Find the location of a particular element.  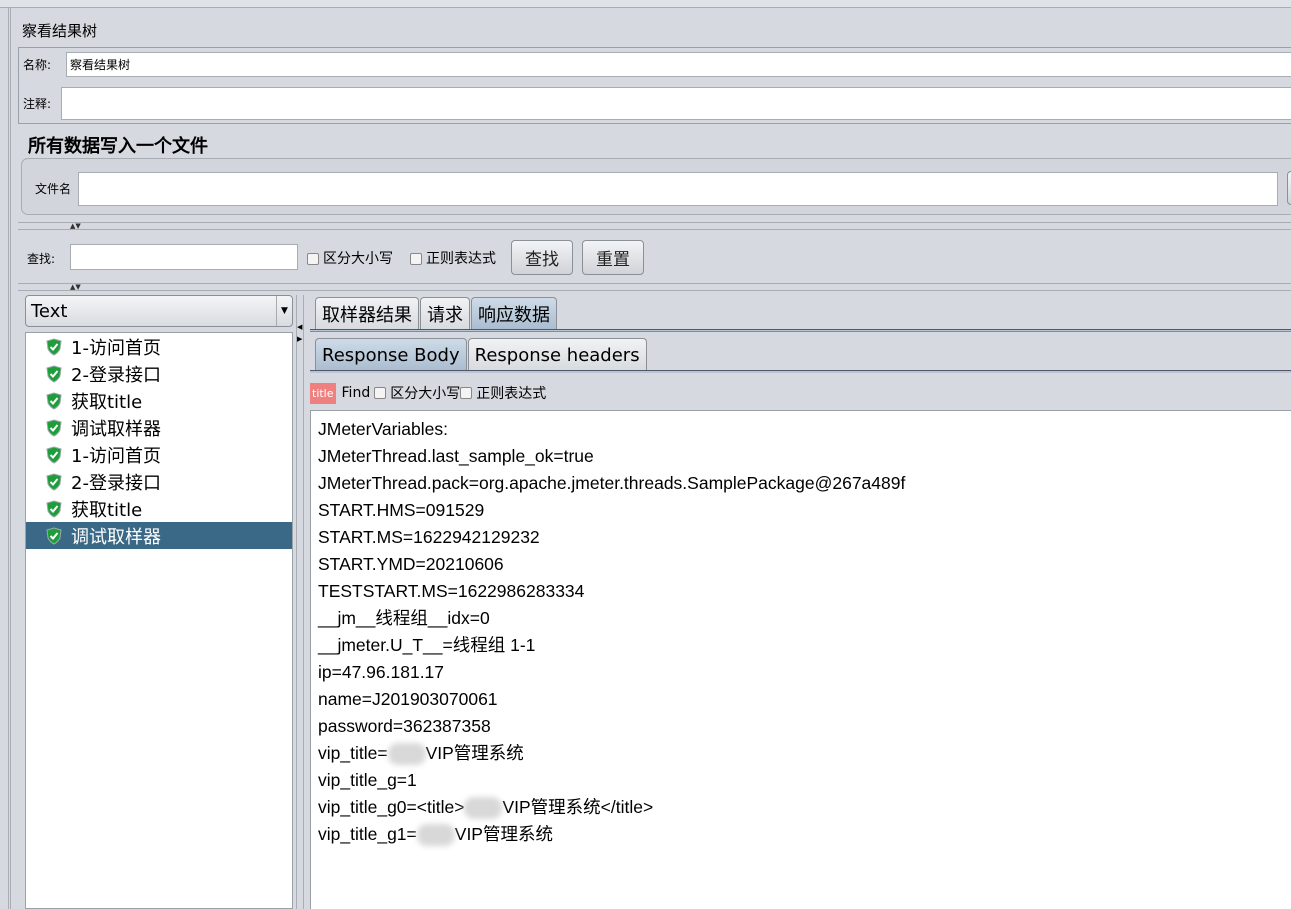

tab-underline is located at coordinates (800, 330).